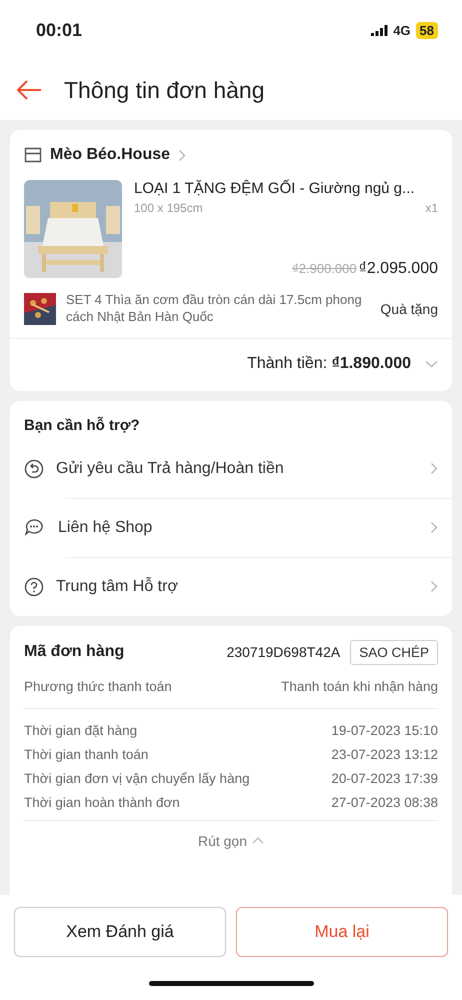 The height and width of the screenshot is (1000, 462). Describe the element at coordinates (431, 364) in the screenshot. I see `chevron-down-icon` at that location.